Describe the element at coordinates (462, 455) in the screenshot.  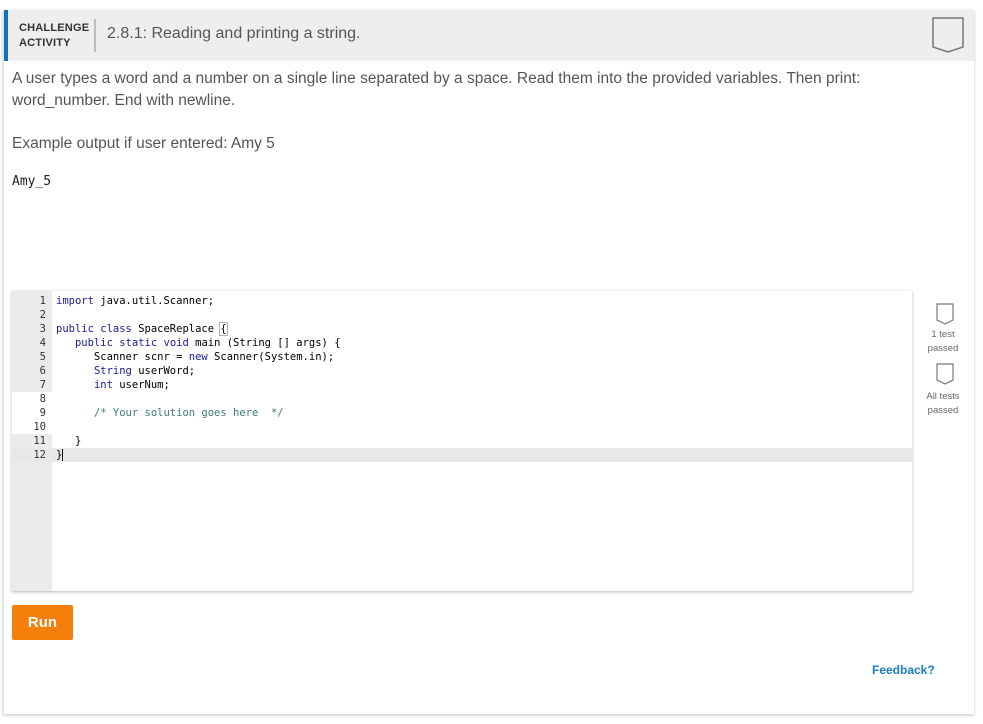
I see `code-line: 12}` at that location.